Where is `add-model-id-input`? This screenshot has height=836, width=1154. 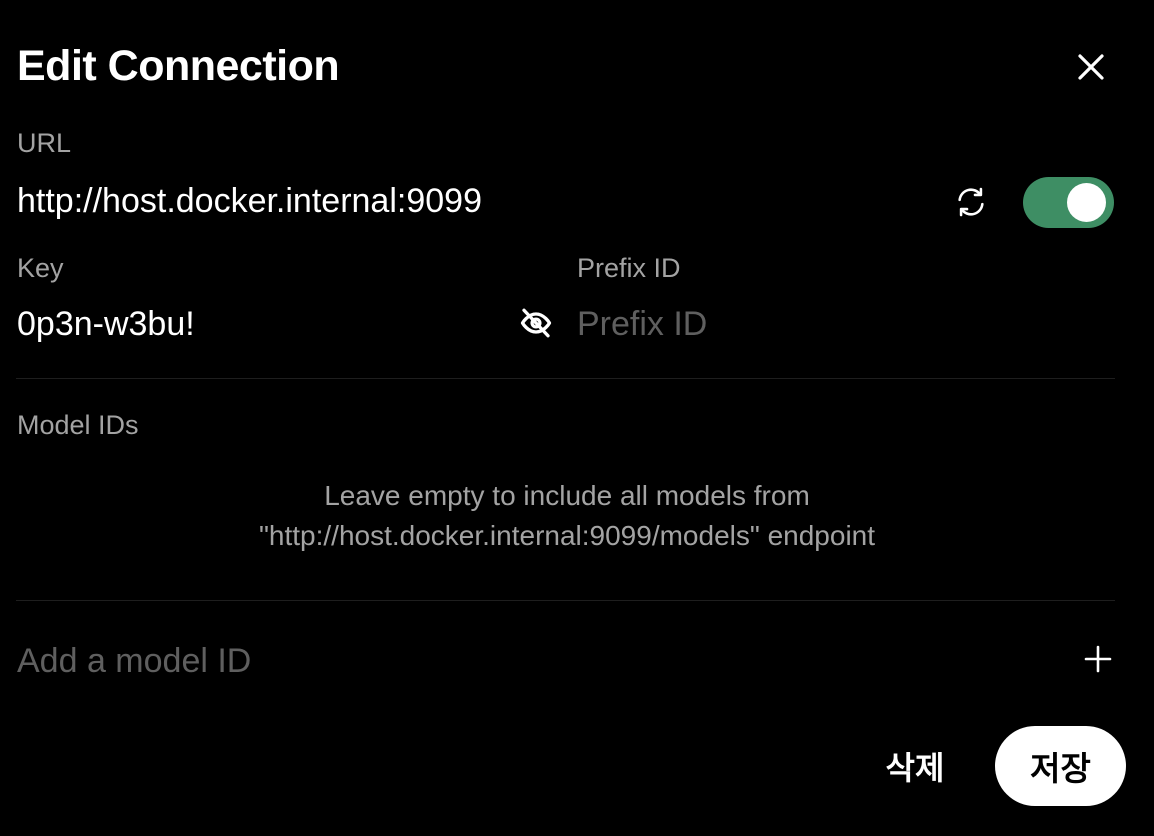 add-model-id-input is located at coordinates (537, 661).